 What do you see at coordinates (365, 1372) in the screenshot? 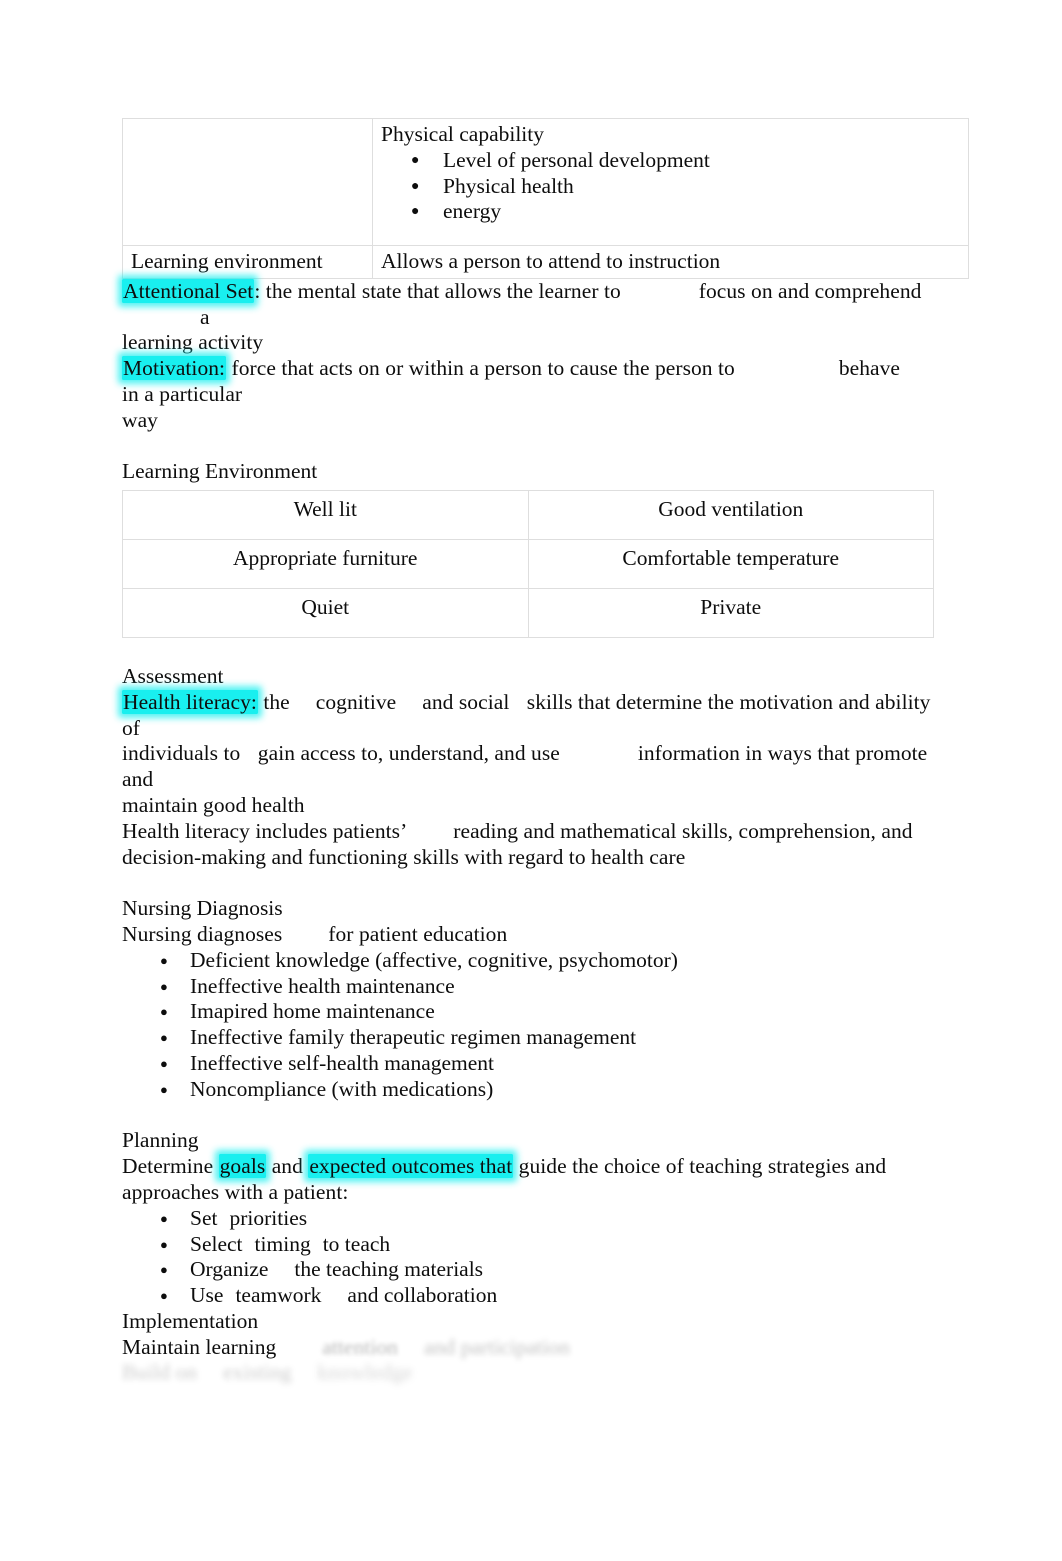
I see `implementation-line2-c: knowledge` at bounding box center [365, 1372].